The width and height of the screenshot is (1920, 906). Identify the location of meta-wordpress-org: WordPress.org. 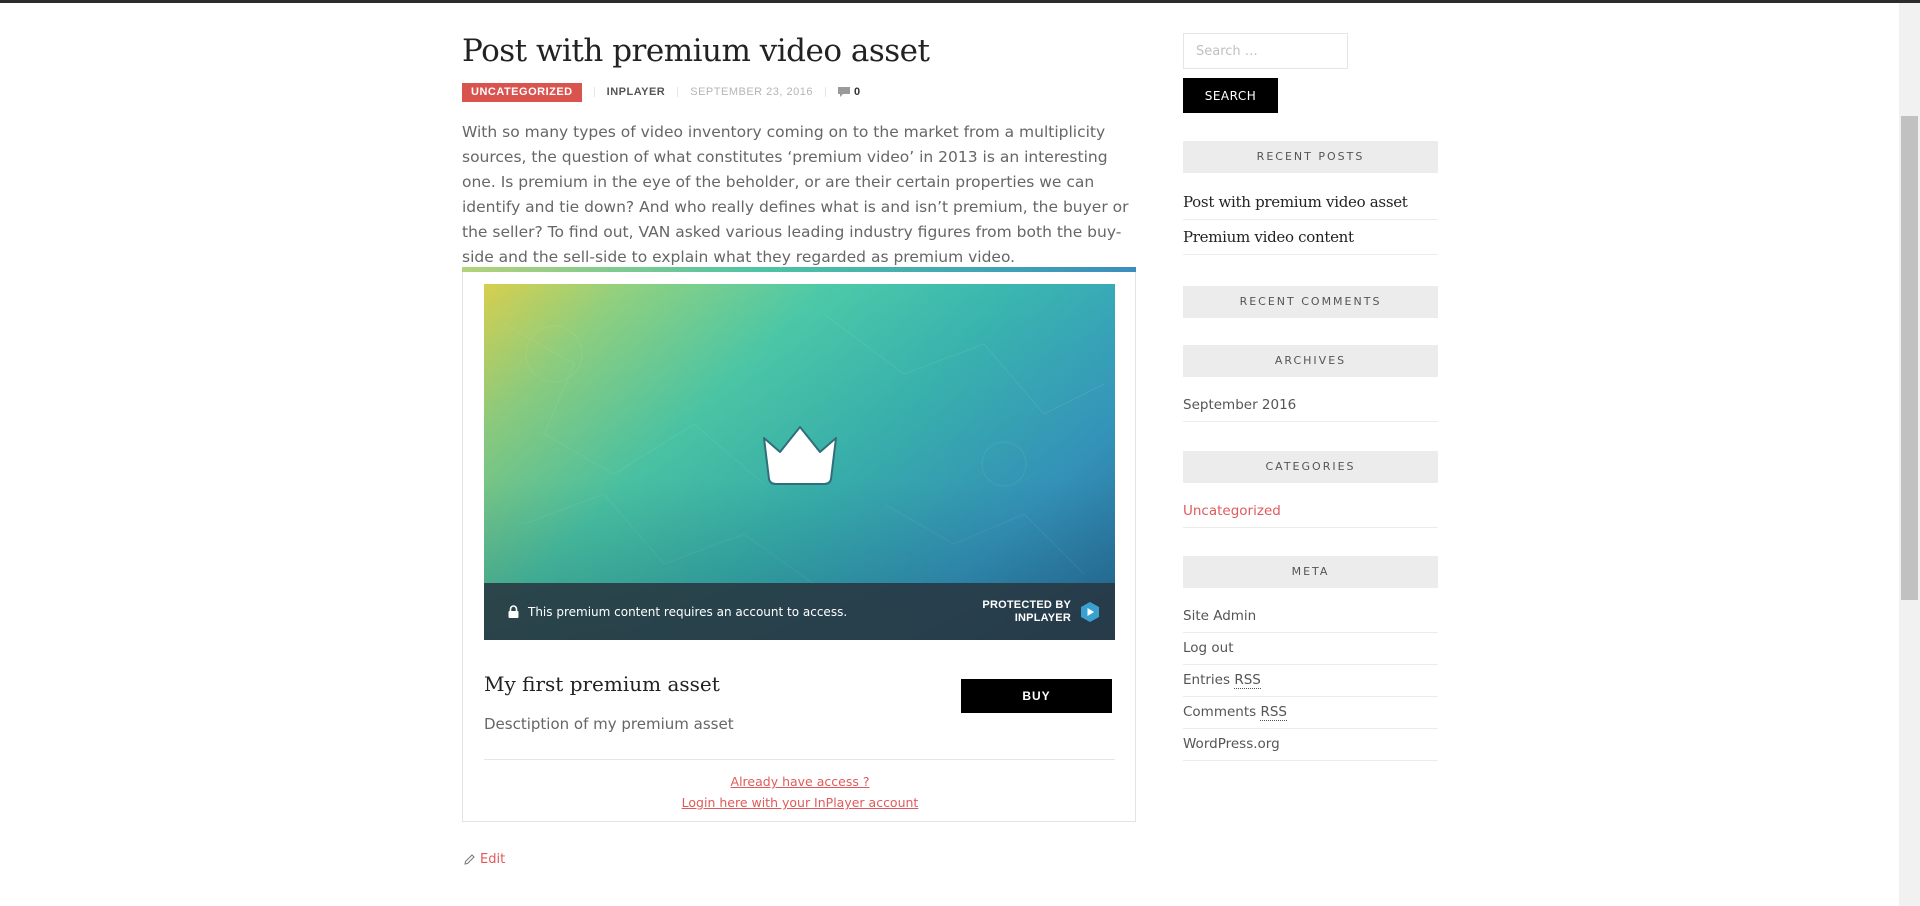
(1310, 745).